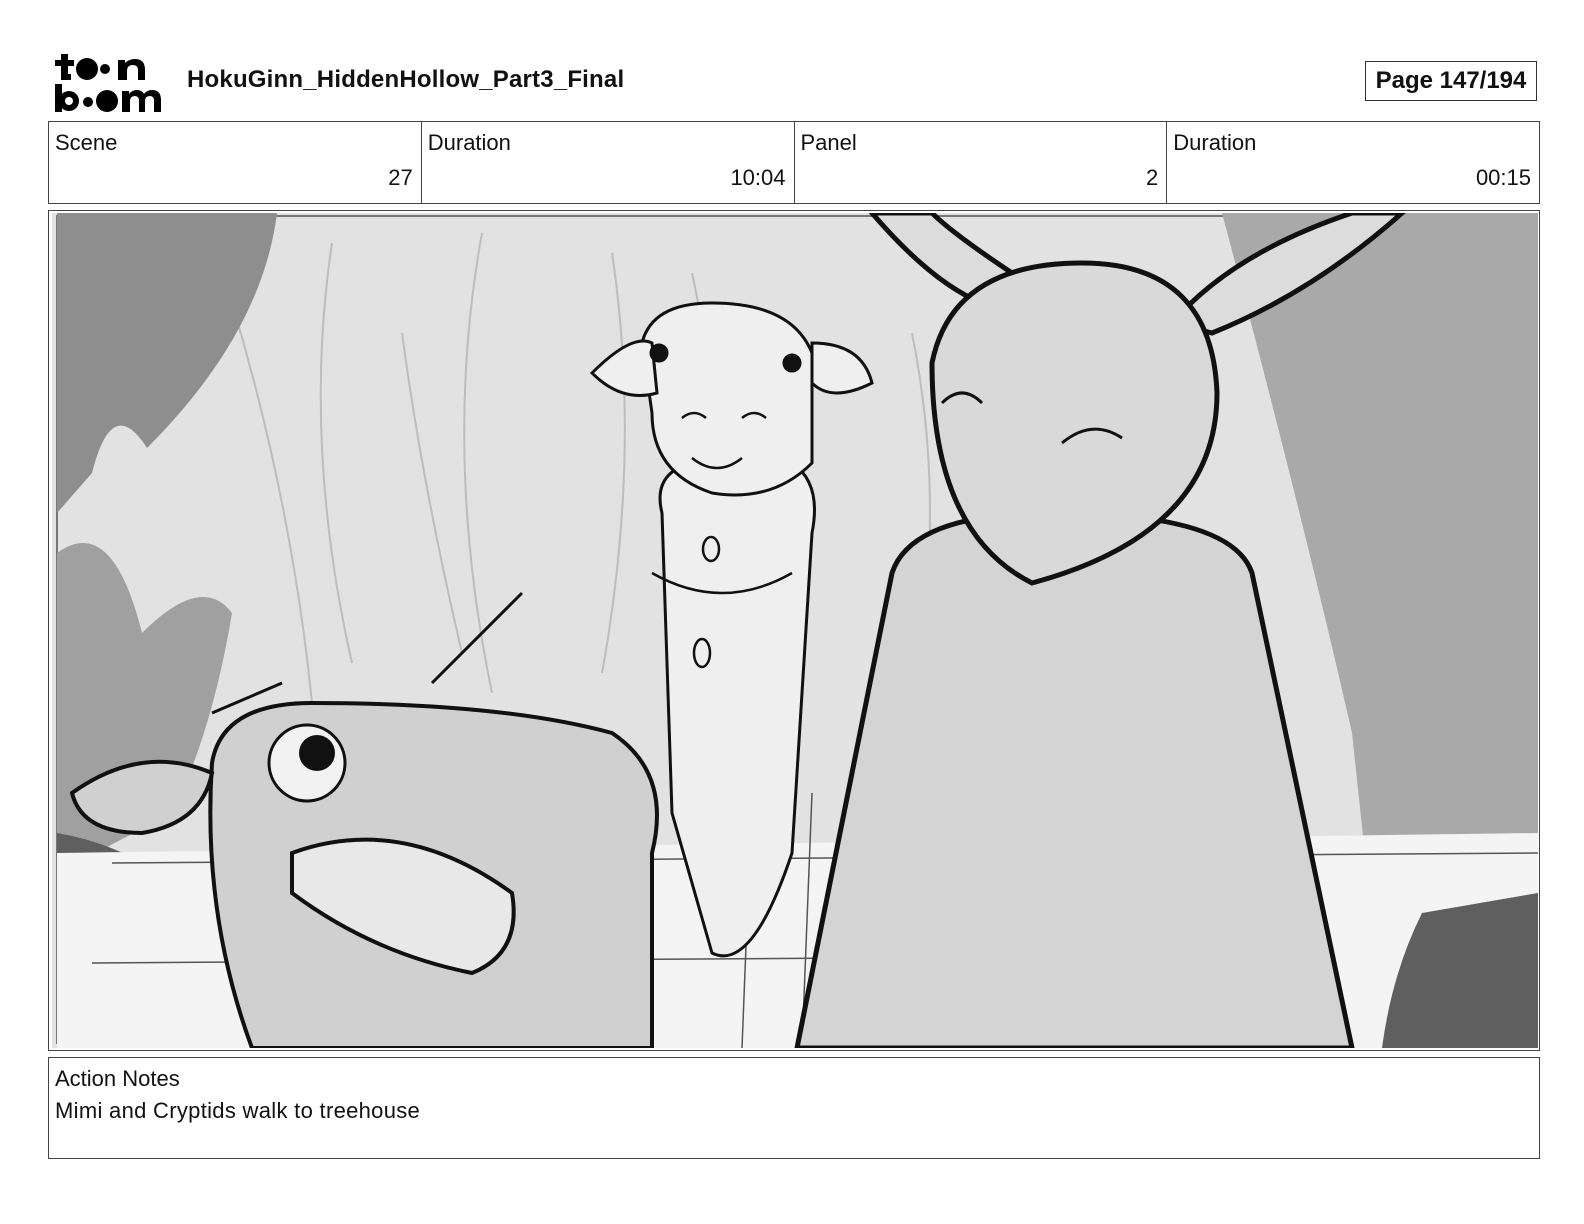  Describe the element at coordinates (235, 162) in the screenshot. I see `scene-cell: Scene 27` at that location.